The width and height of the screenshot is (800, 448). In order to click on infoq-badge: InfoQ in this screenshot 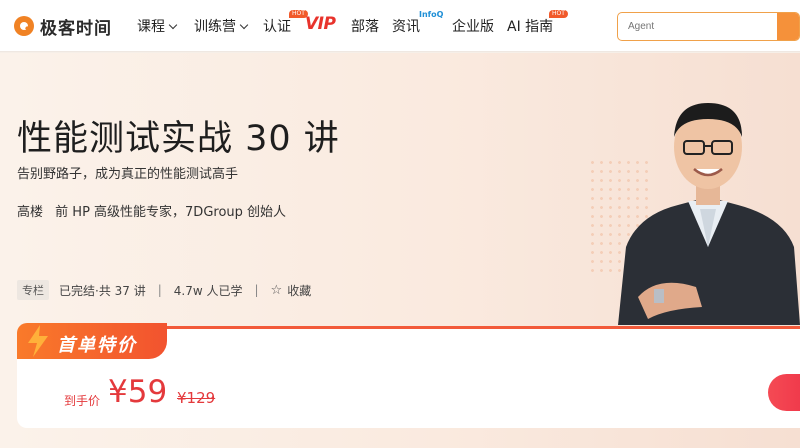, I will do `click(431, 14)`.